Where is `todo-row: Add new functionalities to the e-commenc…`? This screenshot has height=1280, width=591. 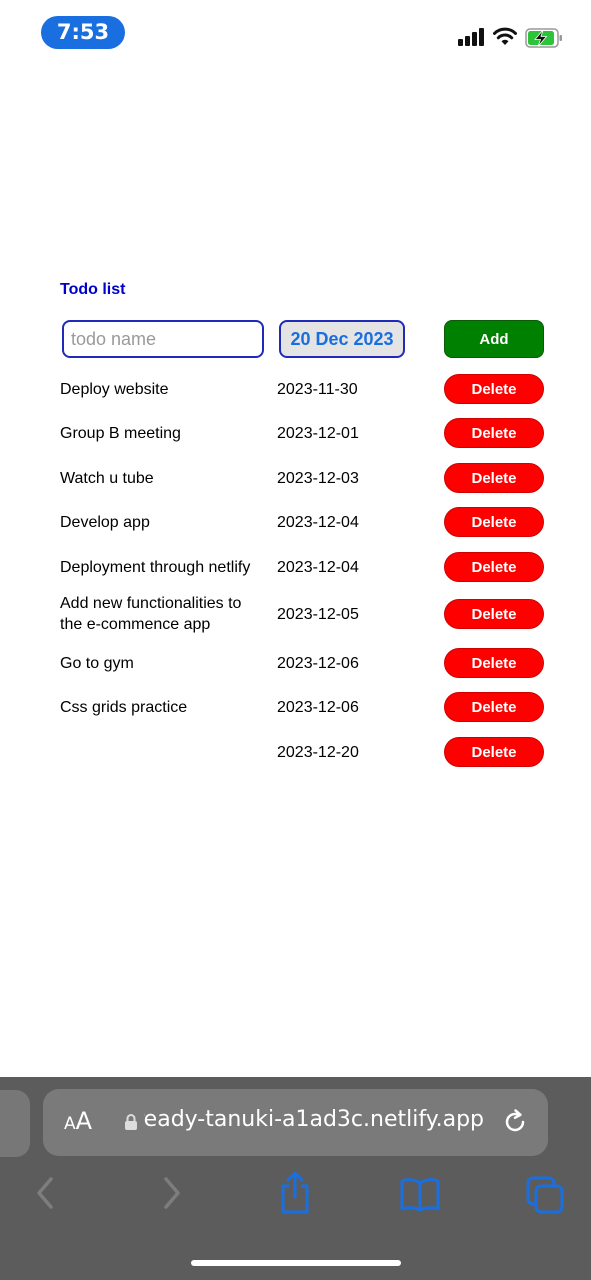
todo-row: Add new functionalities to the e-commenc… is located at coordinates (295, 614).